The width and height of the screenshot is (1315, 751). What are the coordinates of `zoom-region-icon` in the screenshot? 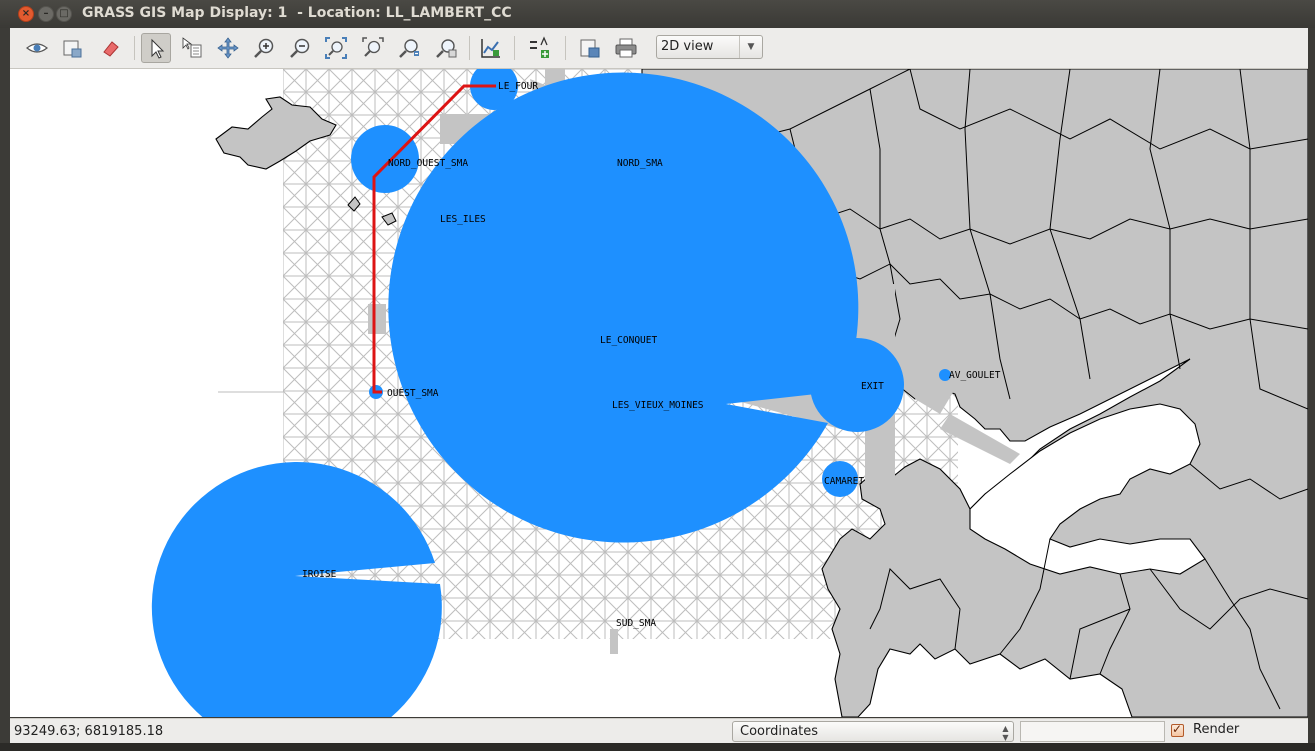 It's located at (446, 48).